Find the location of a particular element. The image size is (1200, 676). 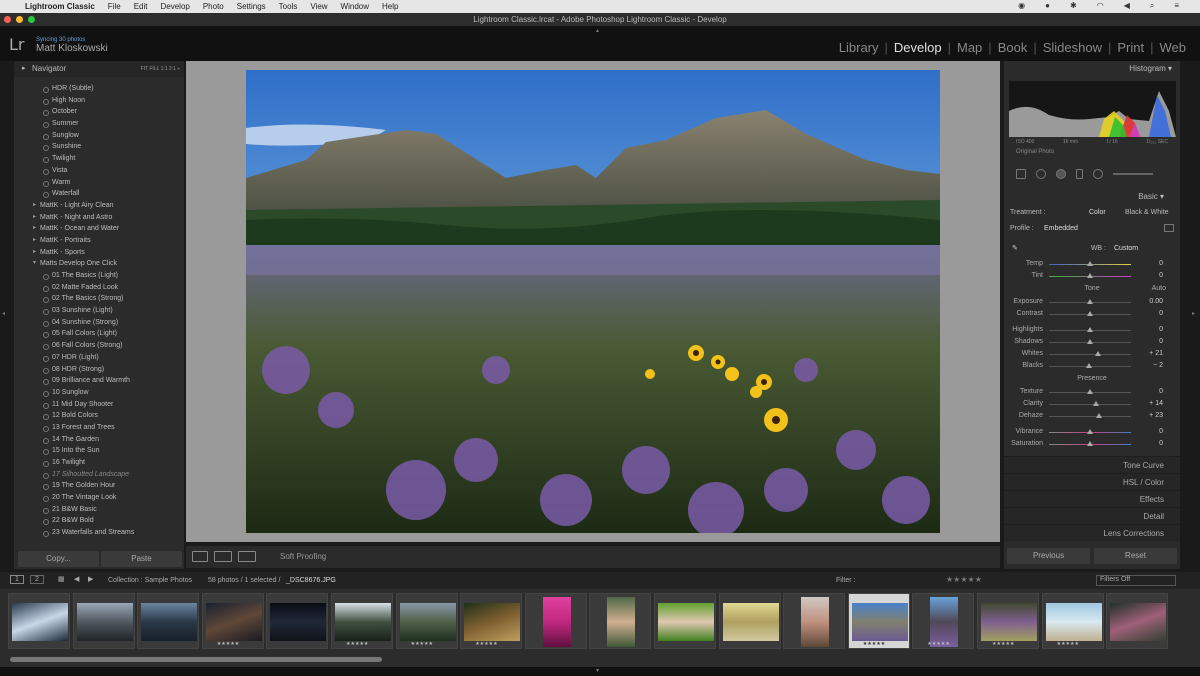

menu-help: Help is located at coordinates (390, 6).